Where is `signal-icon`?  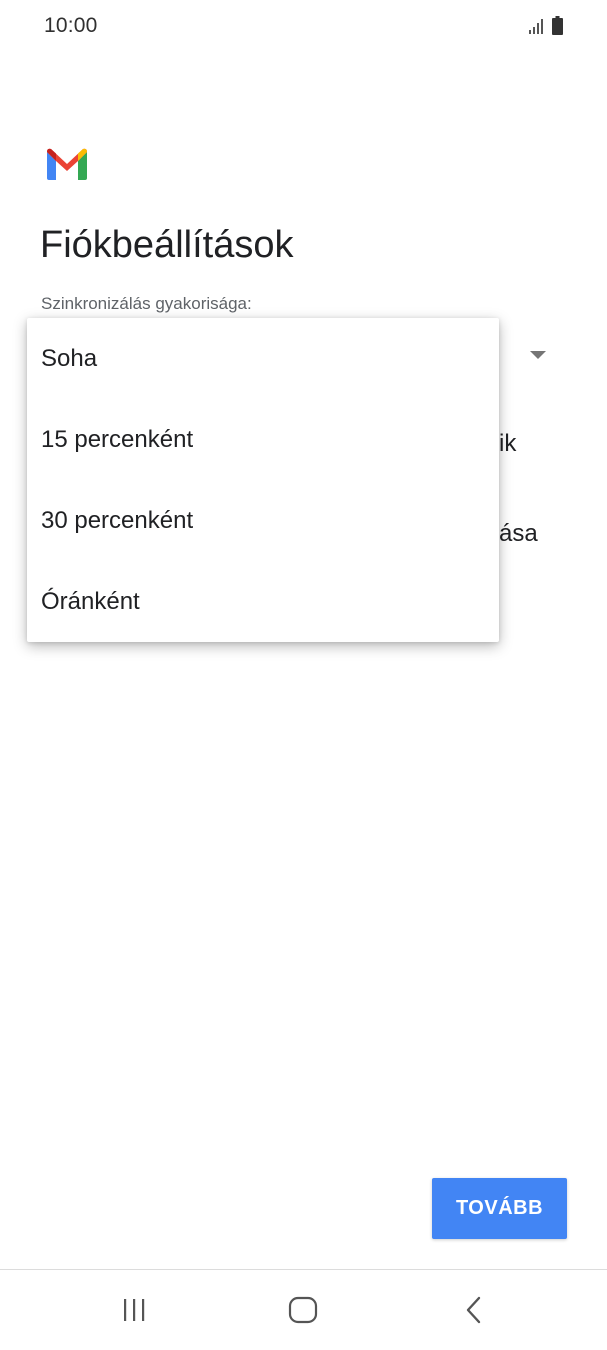 signal-icon is located at coordinates (536, 26).